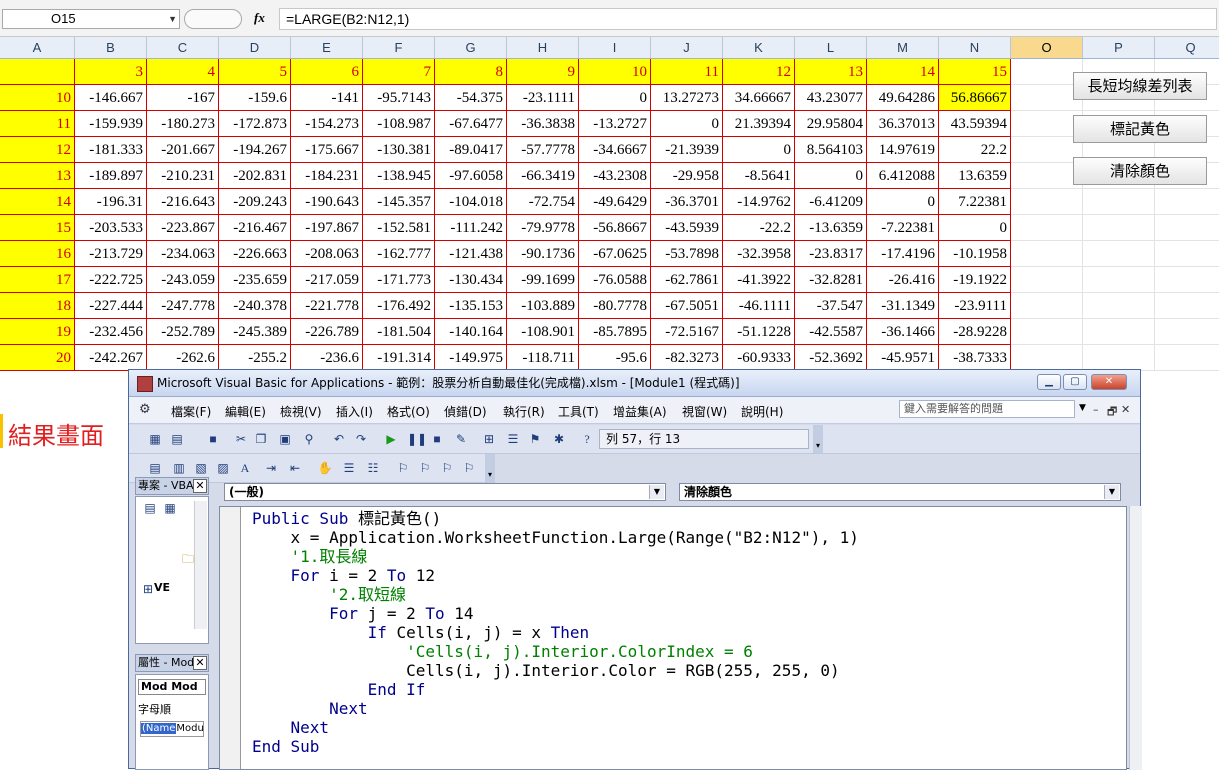 The height and width of the screenshot is (770, 1219). I want to click on data-cell: -53.7898, so click(687, 254).